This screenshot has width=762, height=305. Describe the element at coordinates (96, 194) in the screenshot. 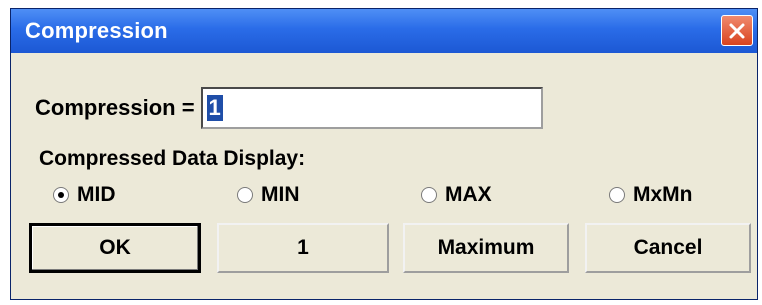

I see `radio-mid-label: MID` at that location.